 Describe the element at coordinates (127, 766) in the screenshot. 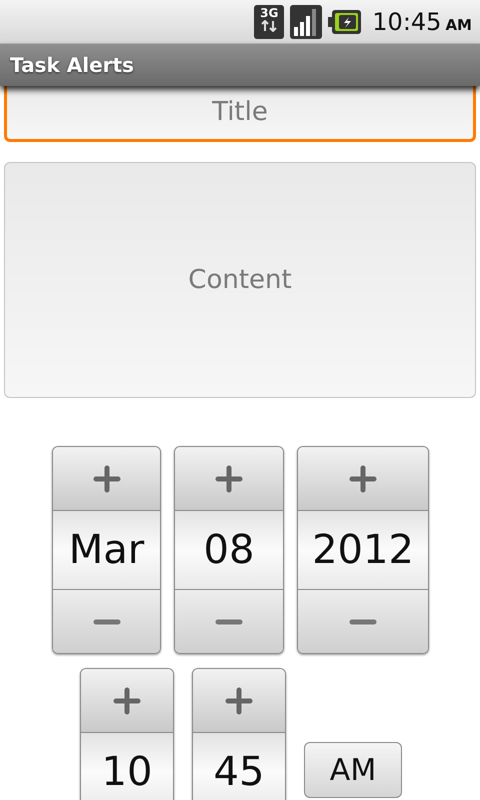

I see `picker-value: 10` at that location.